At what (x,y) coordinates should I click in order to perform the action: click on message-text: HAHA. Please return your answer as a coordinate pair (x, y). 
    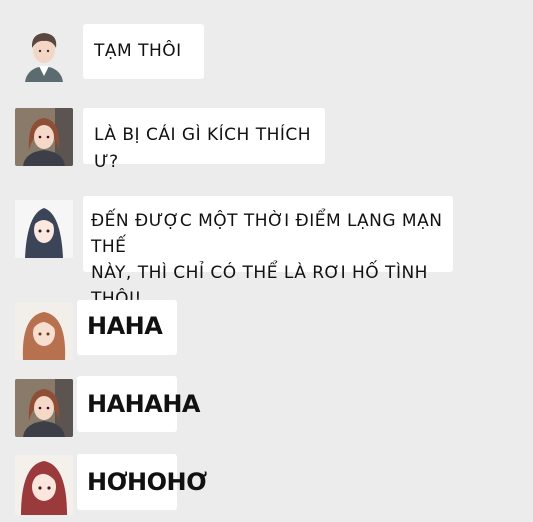
    Looking at the image, I should click on (125, 326).